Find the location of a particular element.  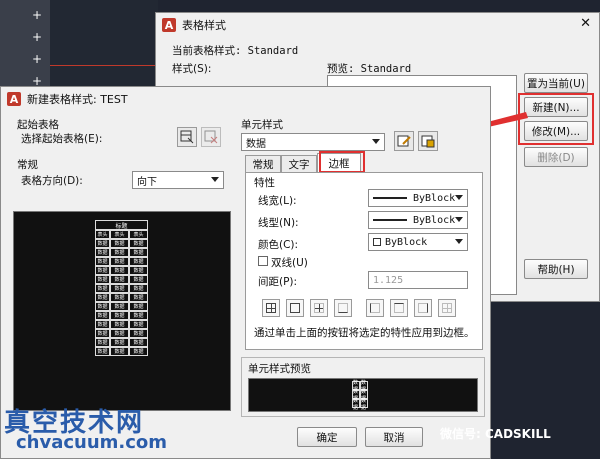

color-label: 颜色(C): is located at coordinates (278, 245).